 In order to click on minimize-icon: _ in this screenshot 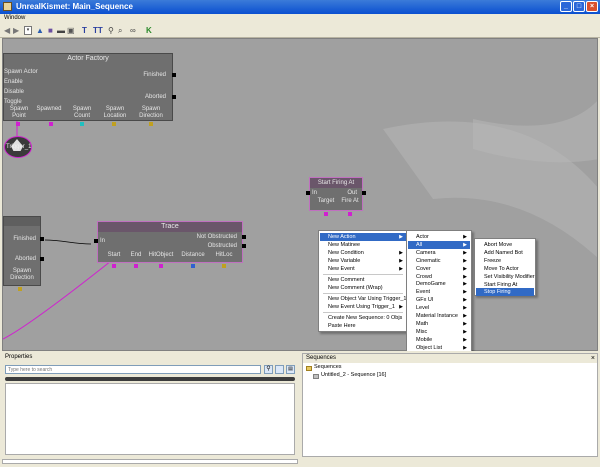, I will do `click(566, 6)`.